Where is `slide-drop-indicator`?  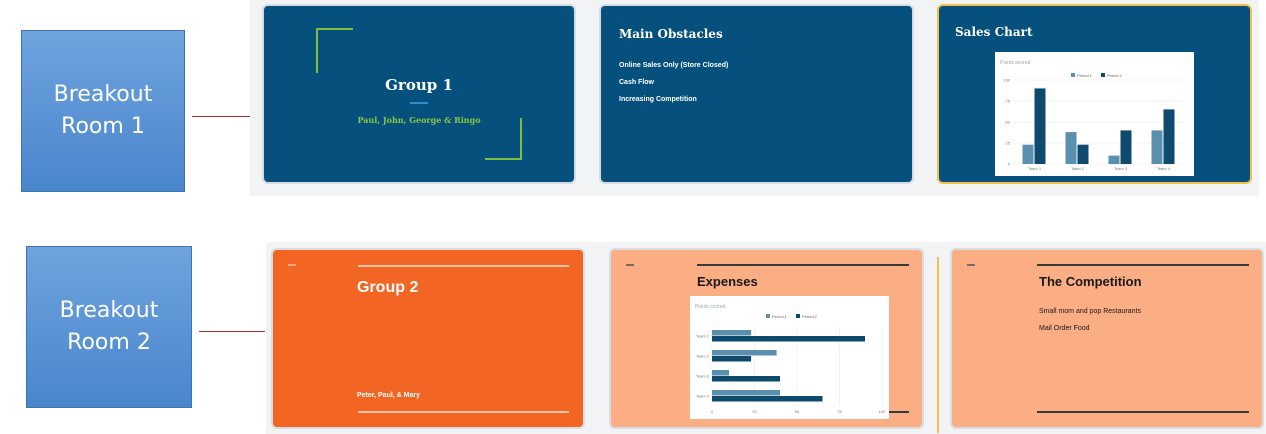
slide-drop-indicator is located at coordinates (938, 345).